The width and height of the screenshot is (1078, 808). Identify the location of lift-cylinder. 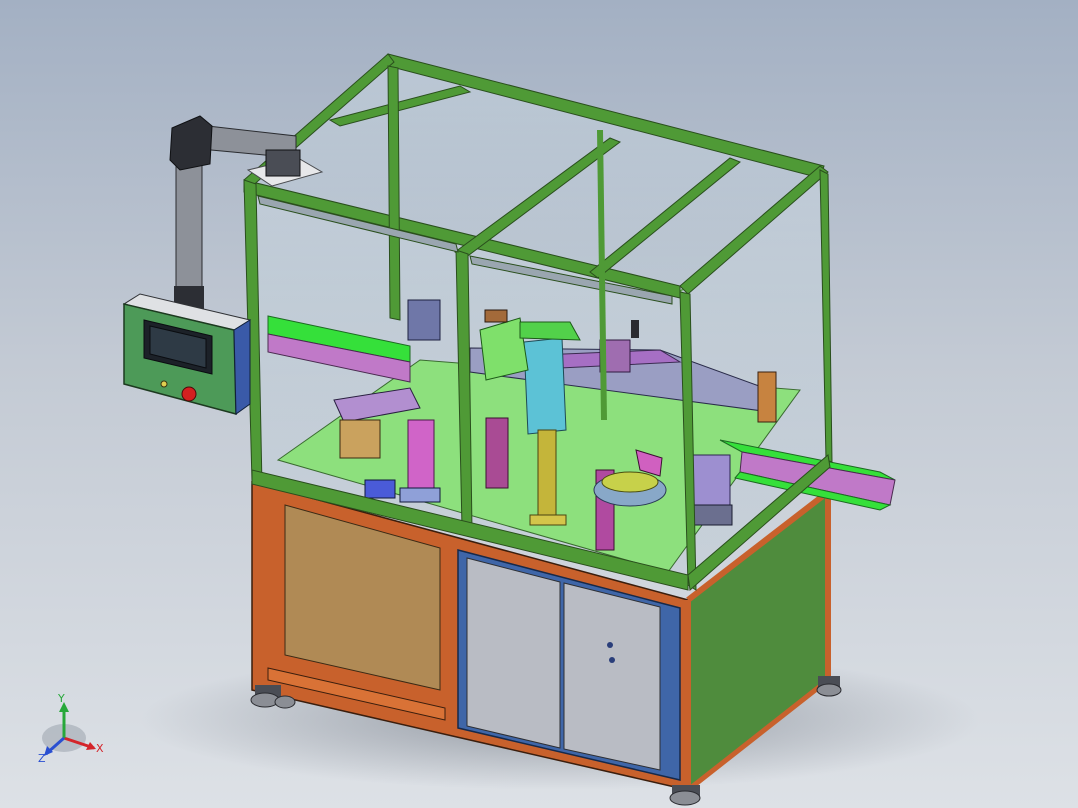
(497, 453).